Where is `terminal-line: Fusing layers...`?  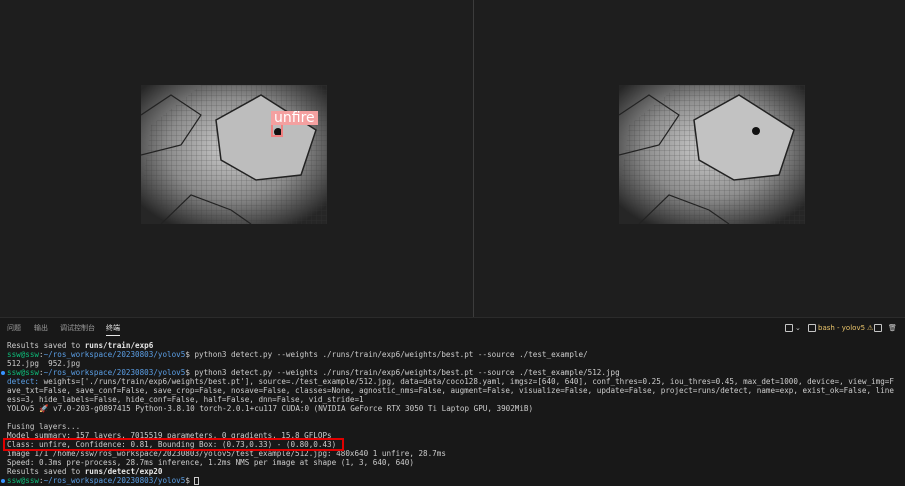 terminal-line: Fusing layers... is located at coordinates (44, 426).